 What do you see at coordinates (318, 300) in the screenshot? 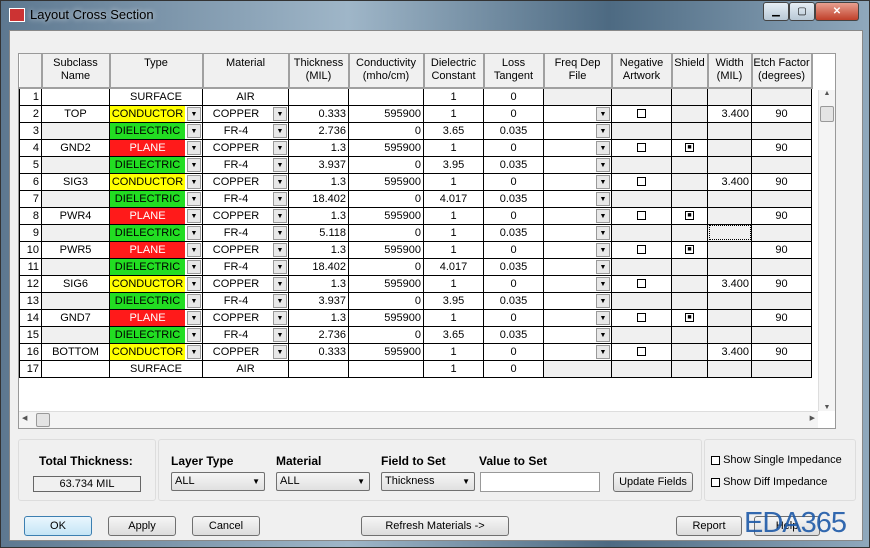
I see `thickness-cell: 3.937` at bounding box center [318, 300].